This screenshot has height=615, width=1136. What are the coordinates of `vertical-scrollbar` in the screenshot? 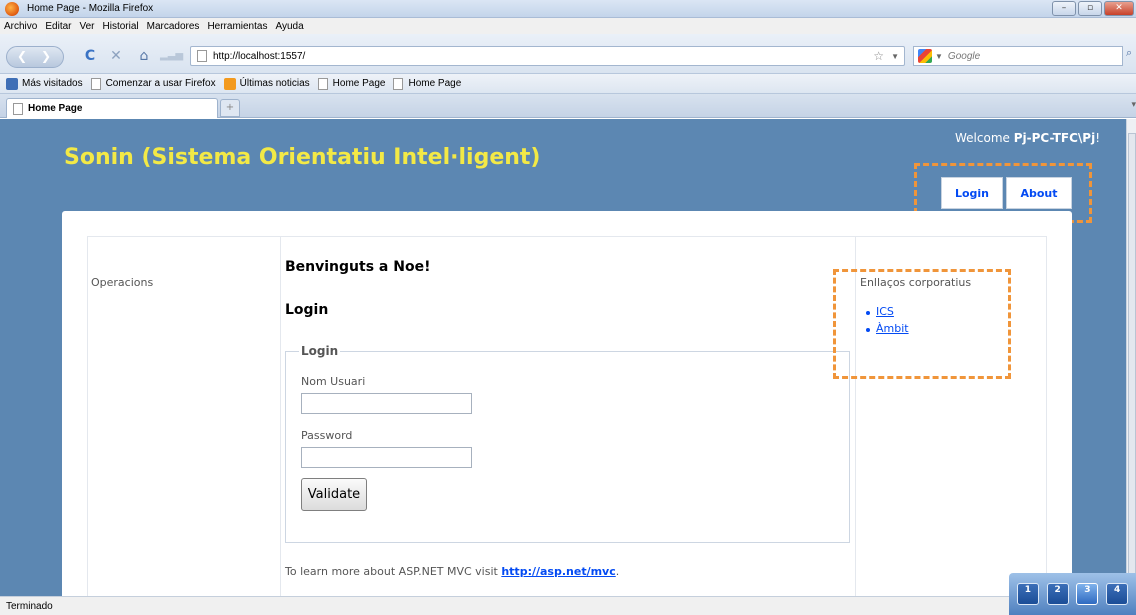 It's located at (1131, 357).